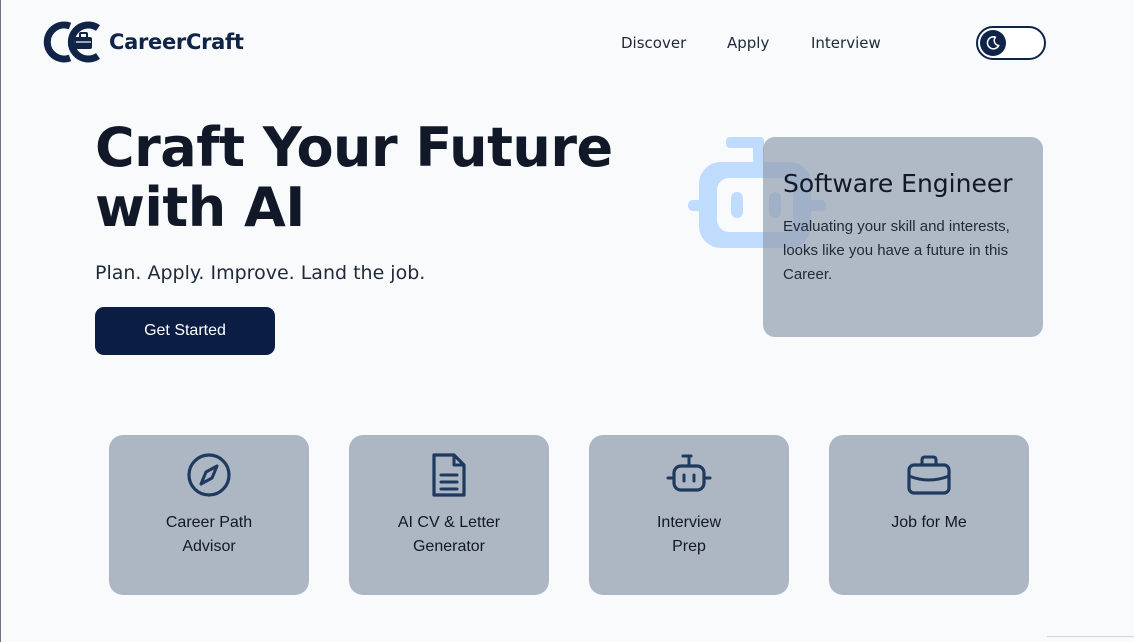 This screenshot has width=1134, height=642. What do you see at coordinates (689, 534) in the screenshot?
I see `feature-label: Interview Prep` at bounding box center [689, 534].